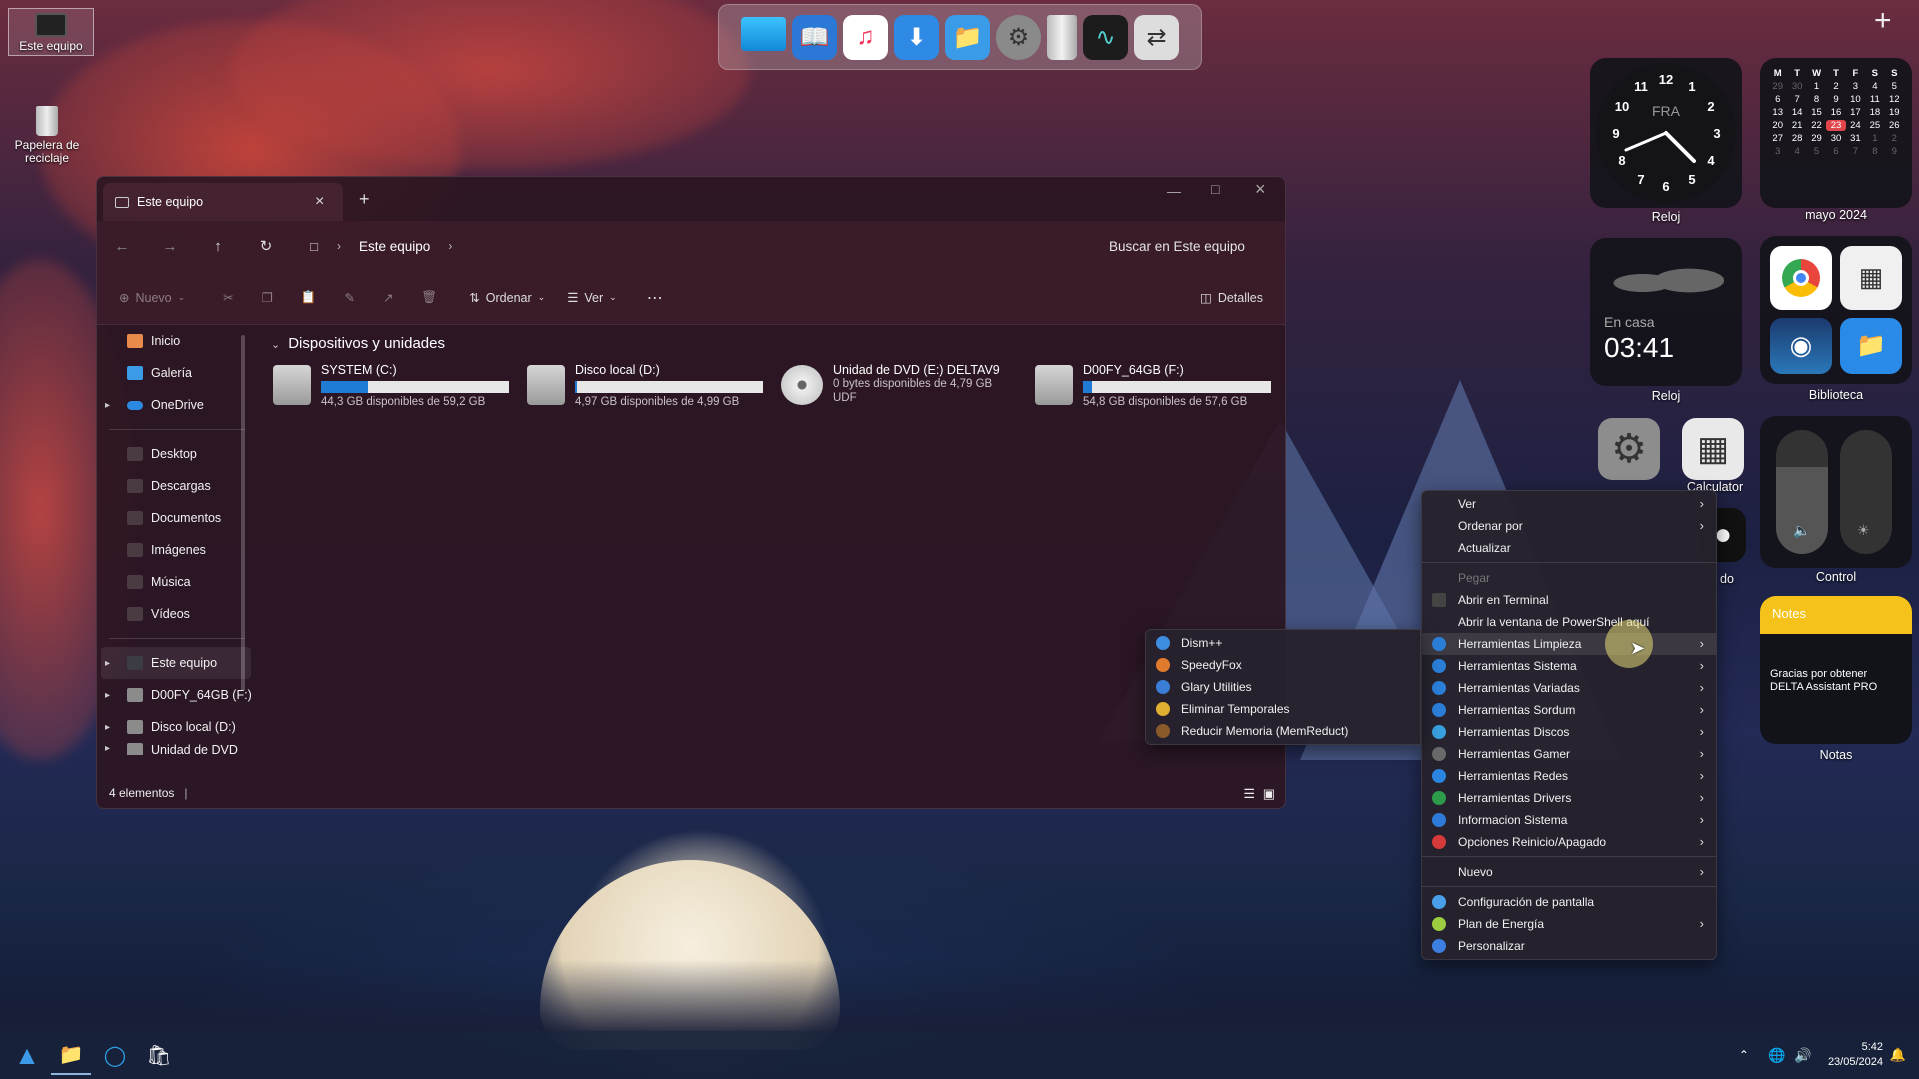  I want to click on sidebar-item-galeria: Galería, so click(176, 373).